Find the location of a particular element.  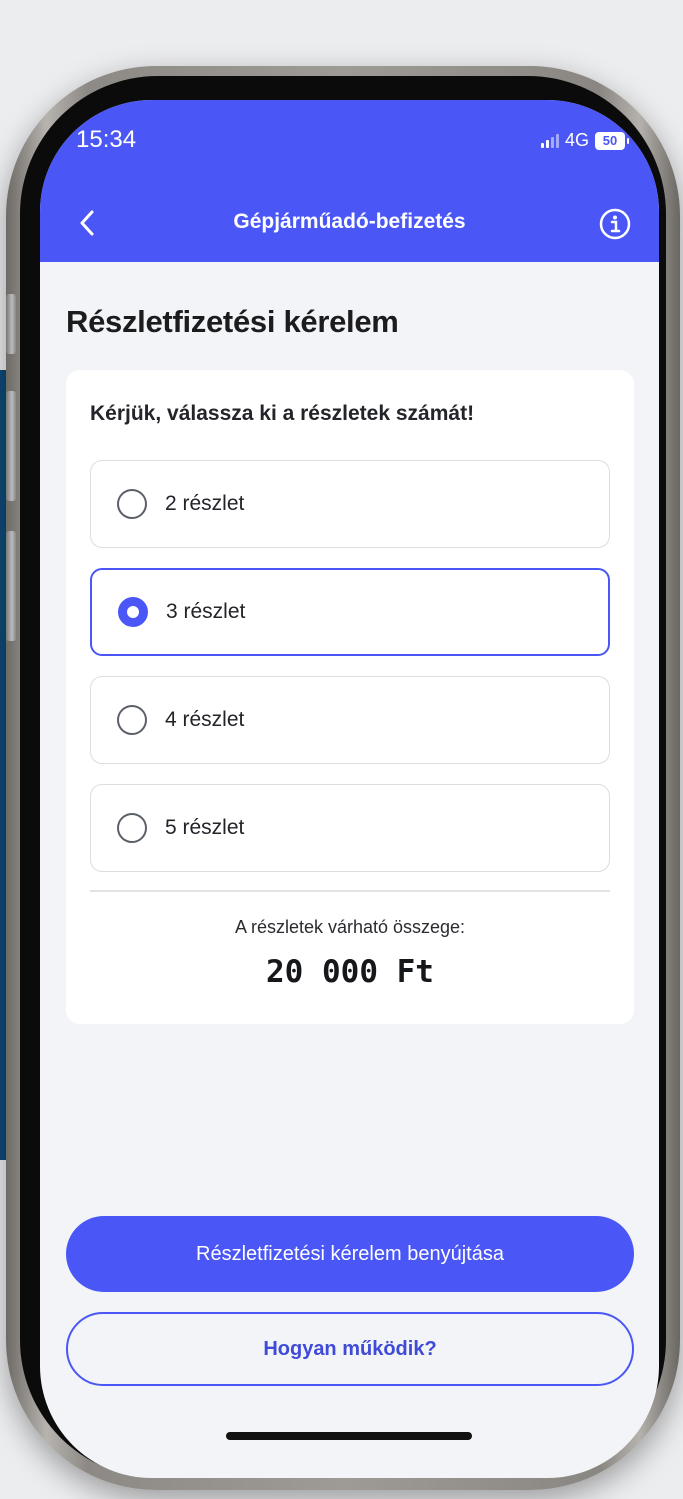

info-button is located at coordinates (615, 224).